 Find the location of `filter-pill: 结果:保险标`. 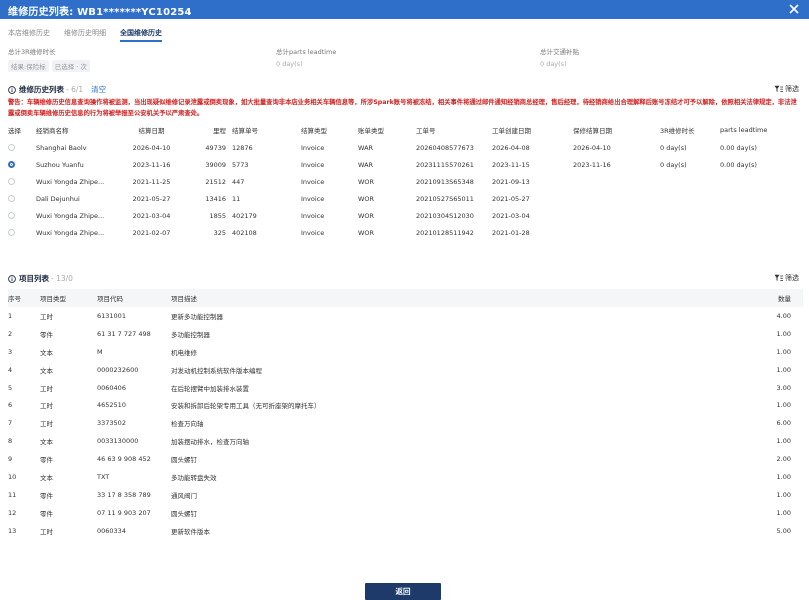

filter-pill: 结果:保险标 is located at coordinates (28, 66).